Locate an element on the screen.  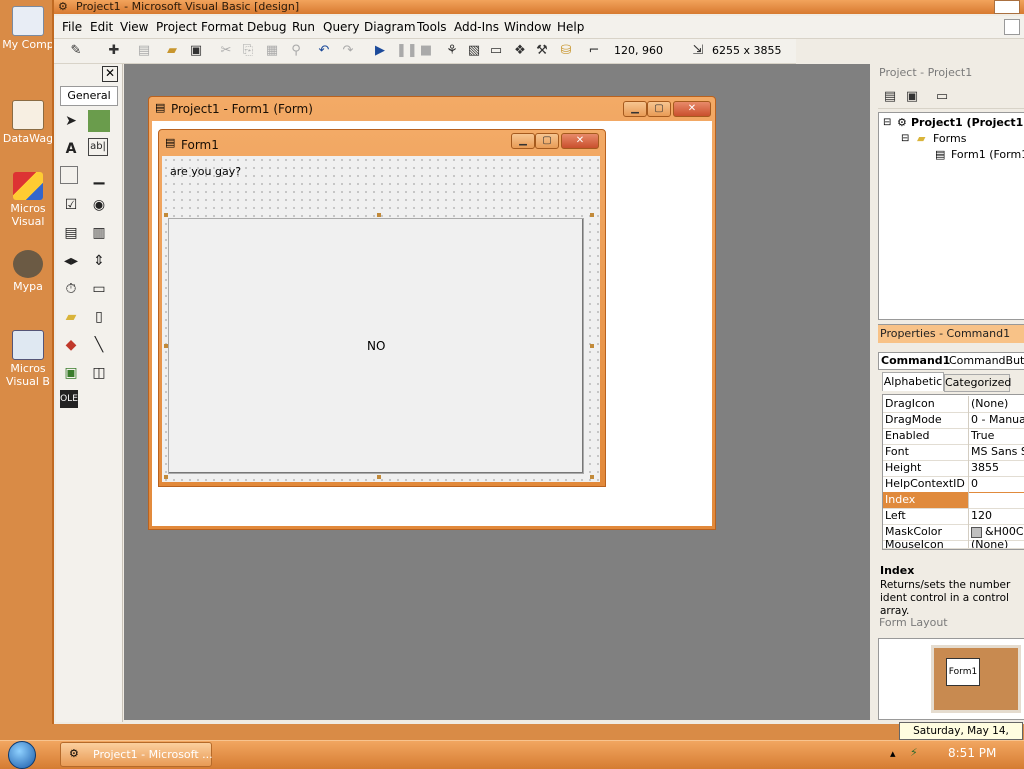
maximize-button: ▢ is located at coordinates (659, 109).